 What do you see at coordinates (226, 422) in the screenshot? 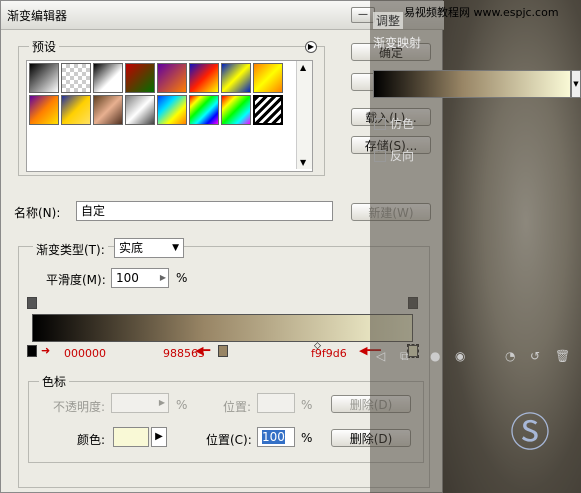
I see `color-stops-group` at bounding box center [226, 422].